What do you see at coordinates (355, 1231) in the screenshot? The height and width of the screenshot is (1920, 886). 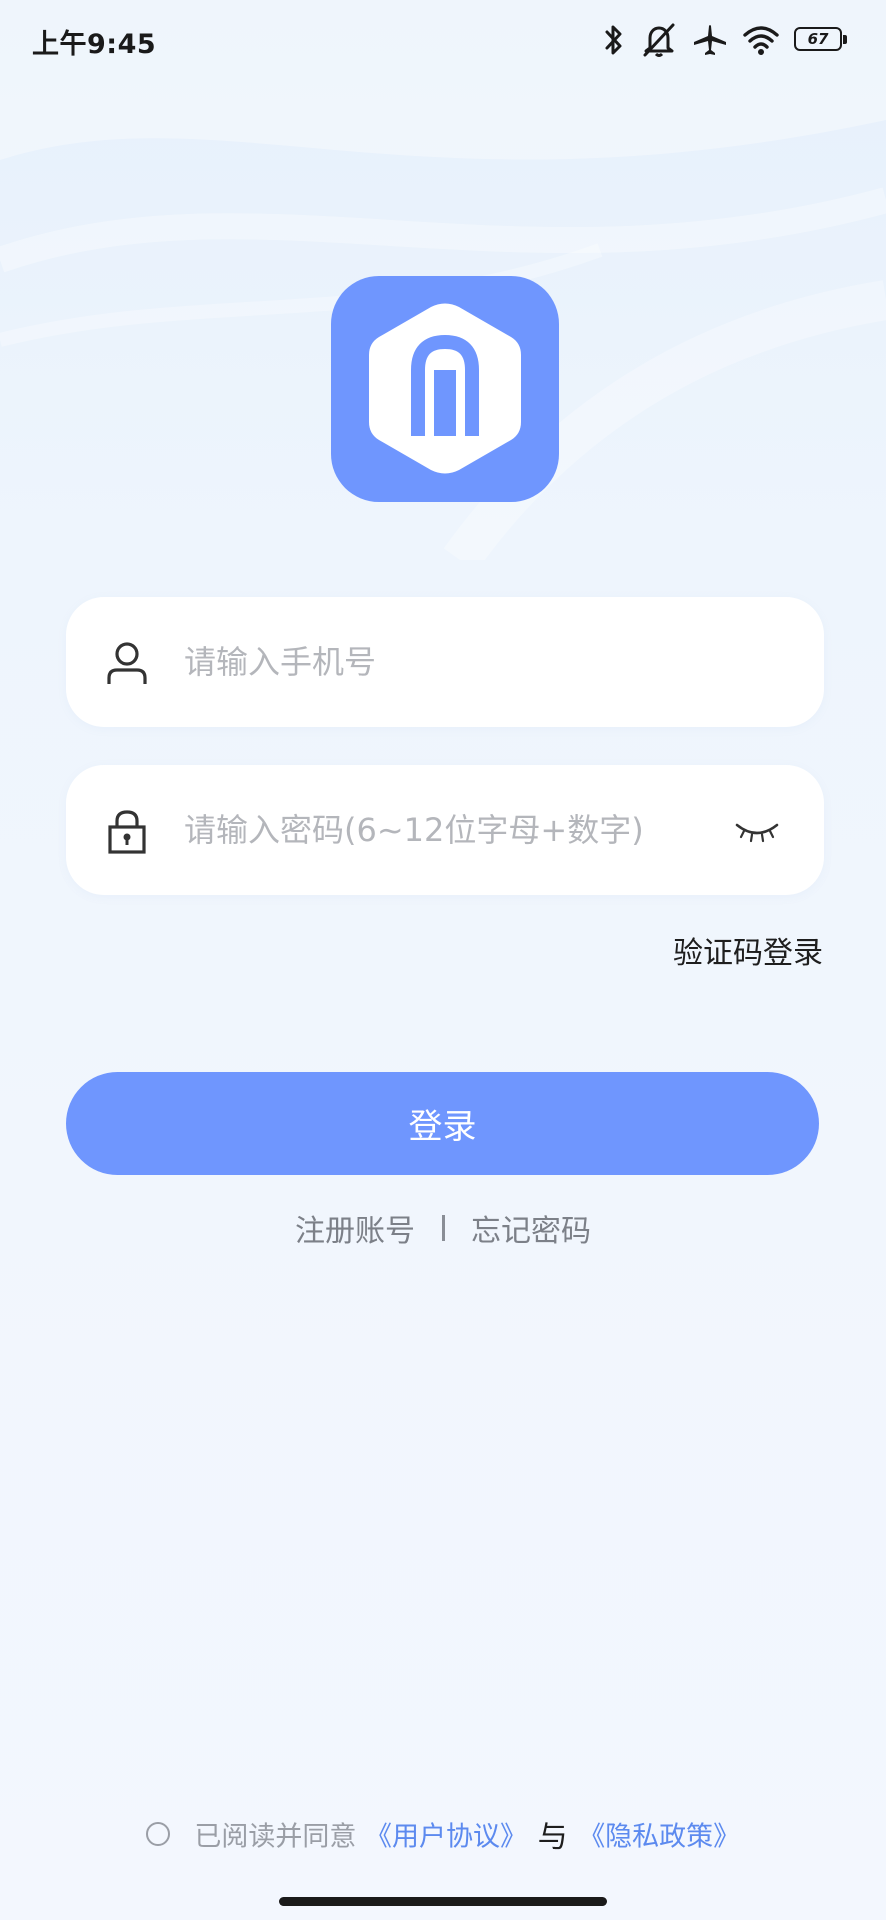 I see `register-link: 注册账号` at bounding box center [355, 1231].